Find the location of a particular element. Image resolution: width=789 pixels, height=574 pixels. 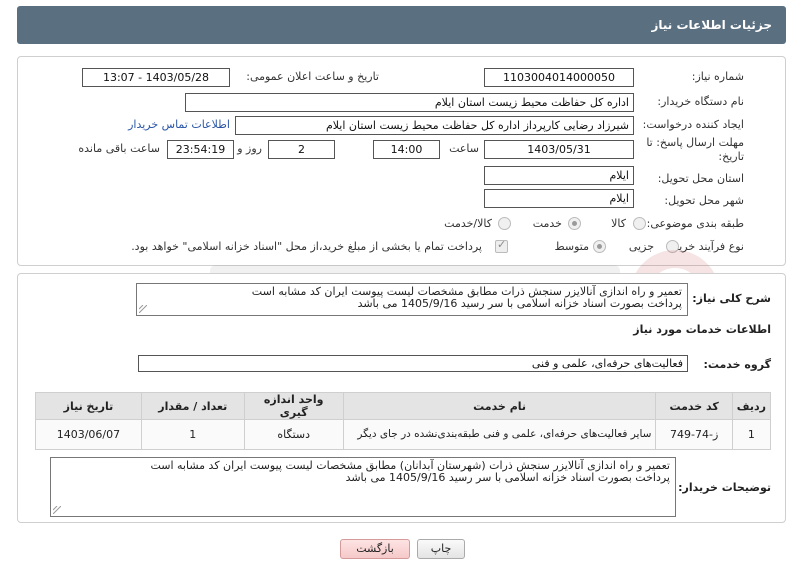

need-number-label: شماره نیاز: is located at coordinates (717, 76).